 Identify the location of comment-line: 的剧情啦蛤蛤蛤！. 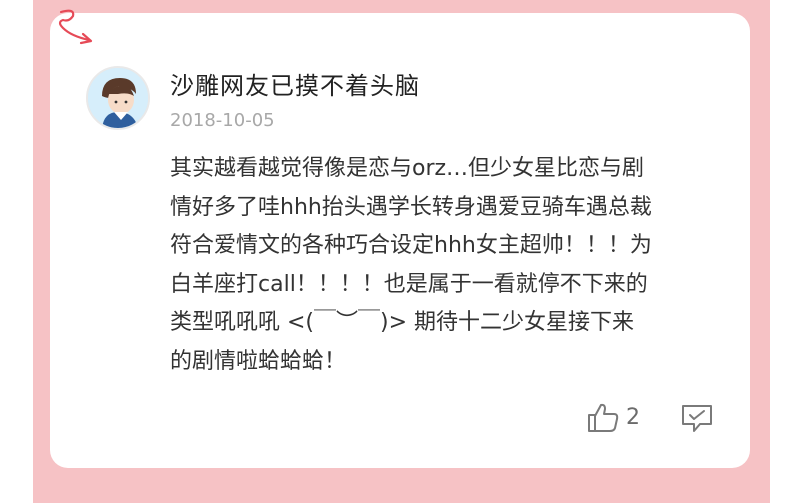
(258, 361).